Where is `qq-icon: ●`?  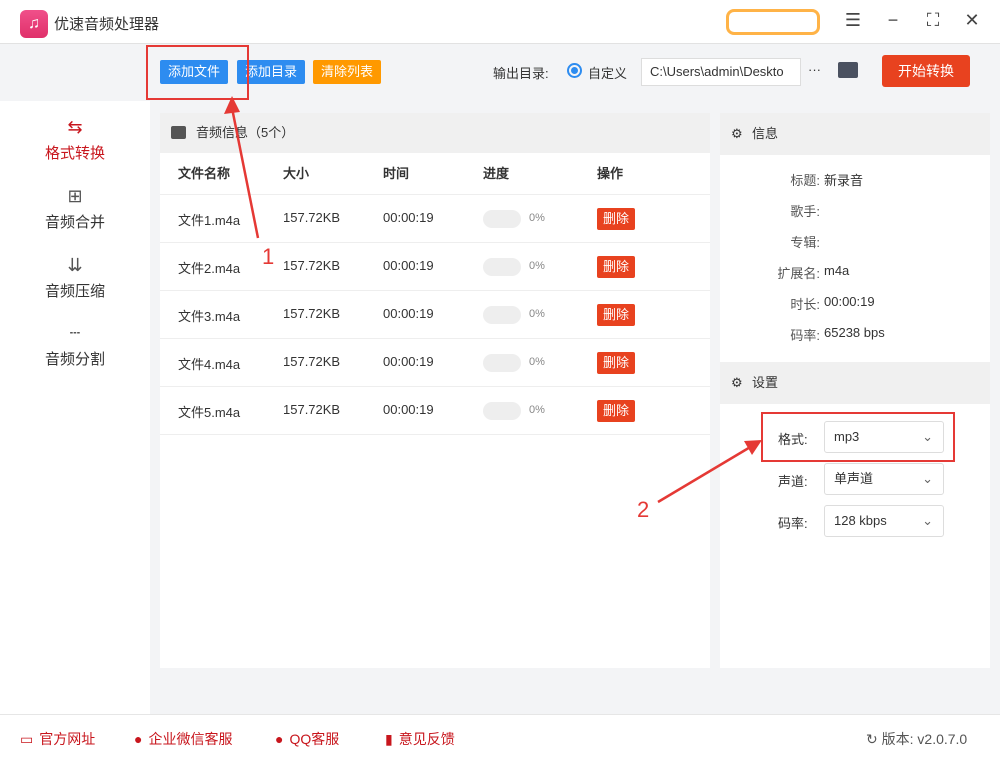 qq-icon: ● is located at coordinates (279, 739).